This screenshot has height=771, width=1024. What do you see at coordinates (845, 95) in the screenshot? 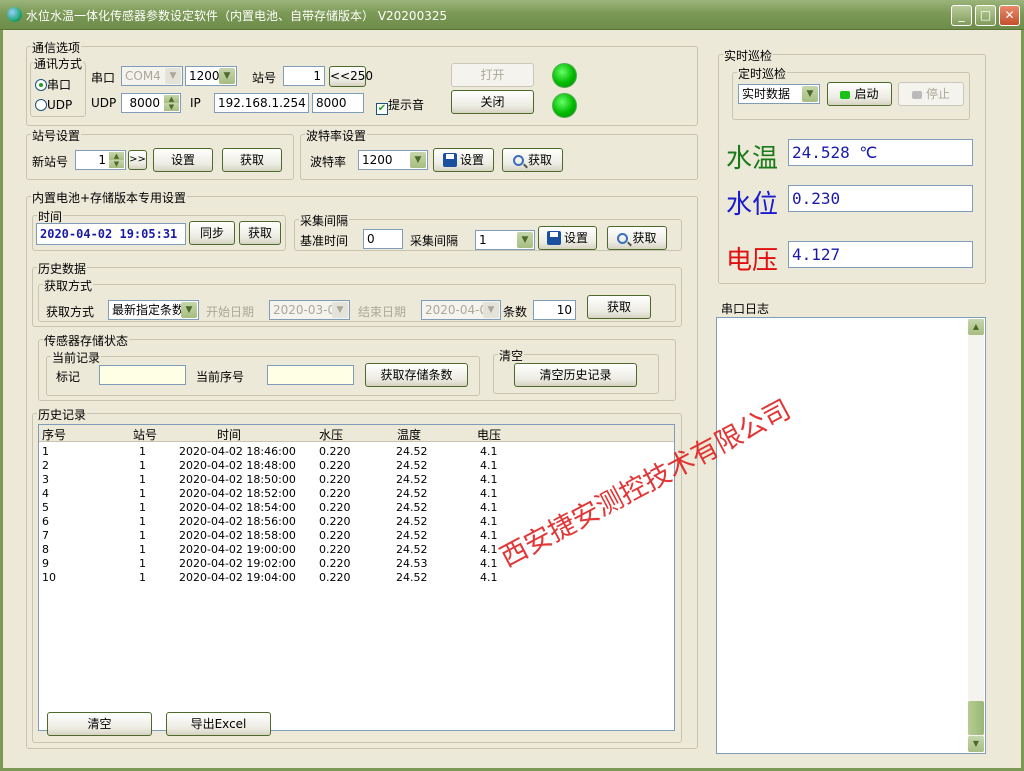
I see `green-led-icon` at bounding box center [845, 95].